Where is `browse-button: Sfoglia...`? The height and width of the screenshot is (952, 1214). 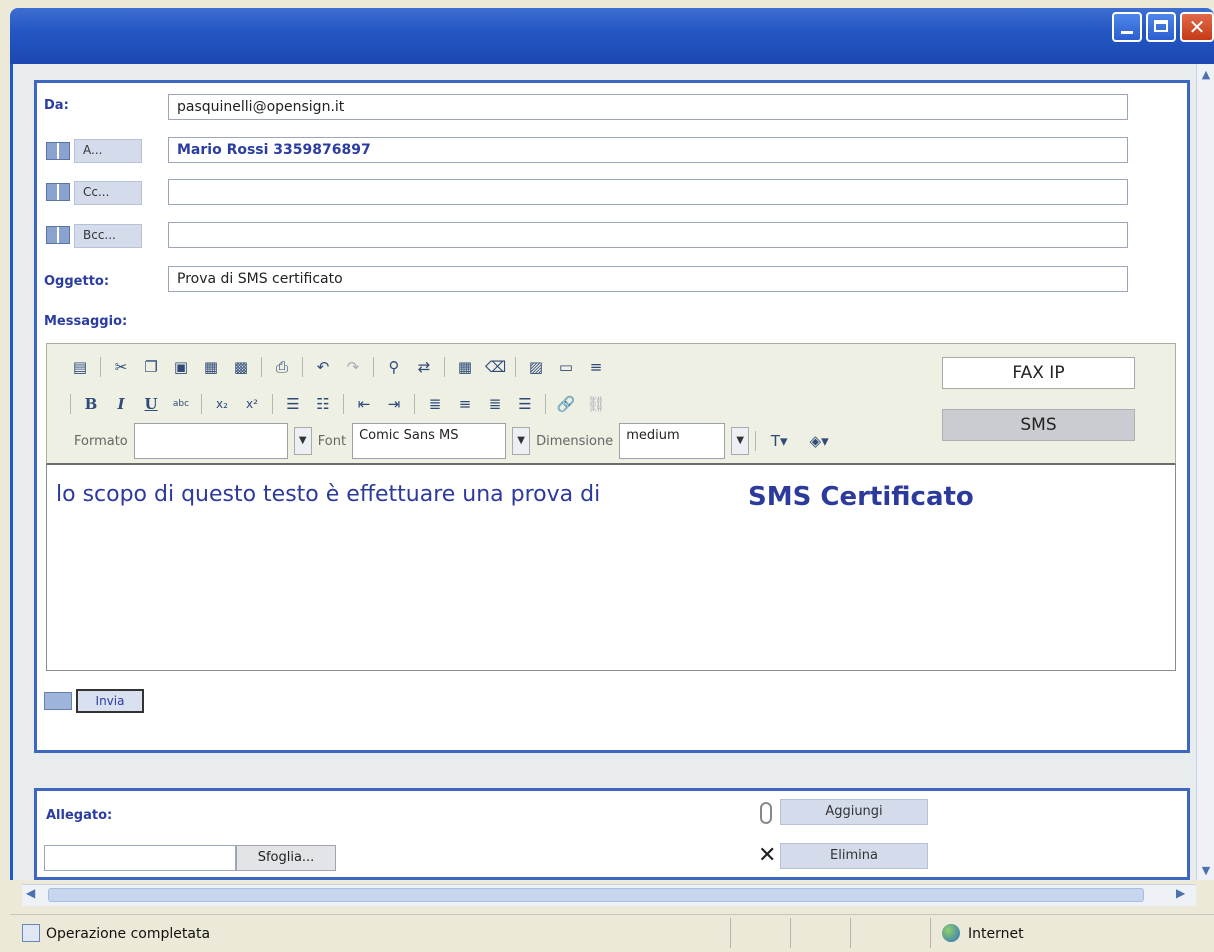 browse-button: Sfoglia... is located at coordinates (286, 858).